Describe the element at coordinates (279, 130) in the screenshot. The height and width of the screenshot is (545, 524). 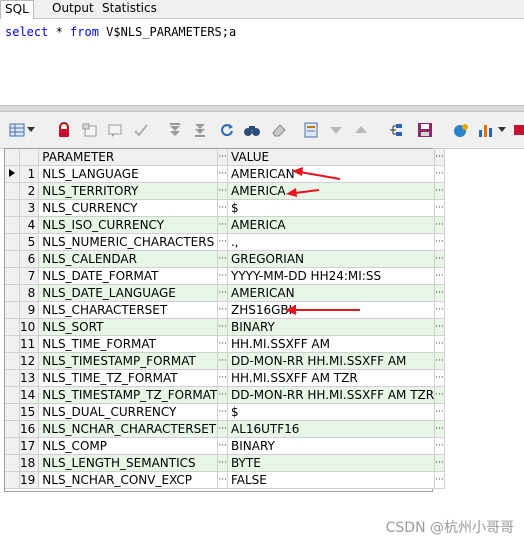
I see `clear-icon` at that location.